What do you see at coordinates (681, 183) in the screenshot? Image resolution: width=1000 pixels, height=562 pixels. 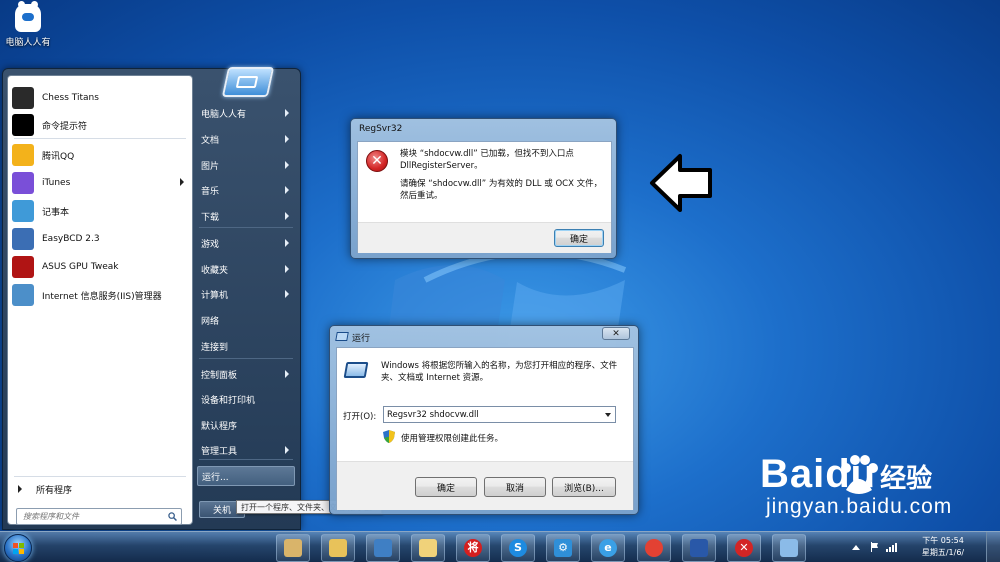 I see `pointer-arrow` at bounding box center [681, 183].